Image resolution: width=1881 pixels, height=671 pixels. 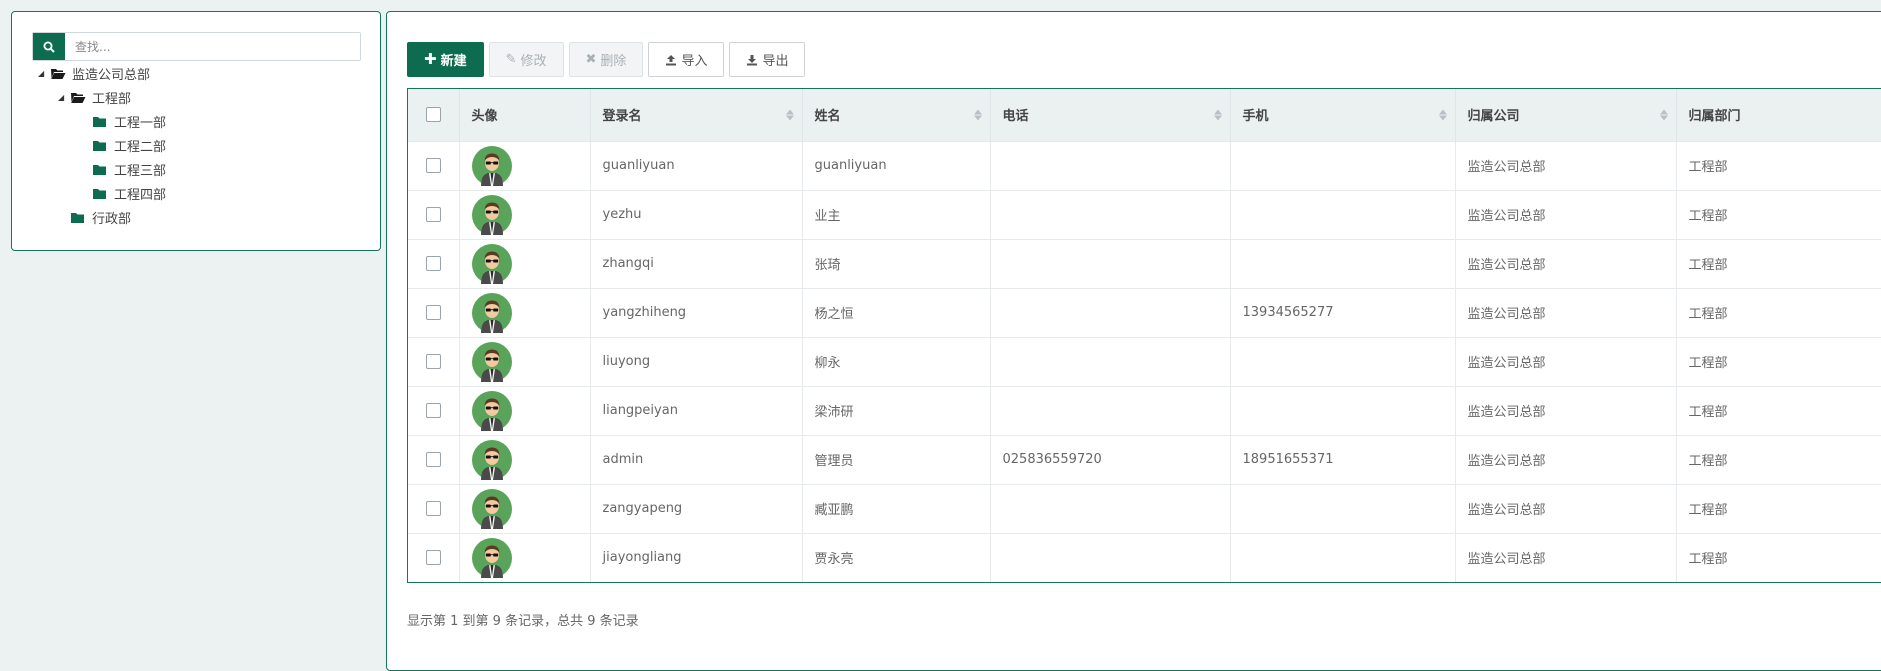 I want to click on column-header-label: 电话, so click(x=1015, y=117).